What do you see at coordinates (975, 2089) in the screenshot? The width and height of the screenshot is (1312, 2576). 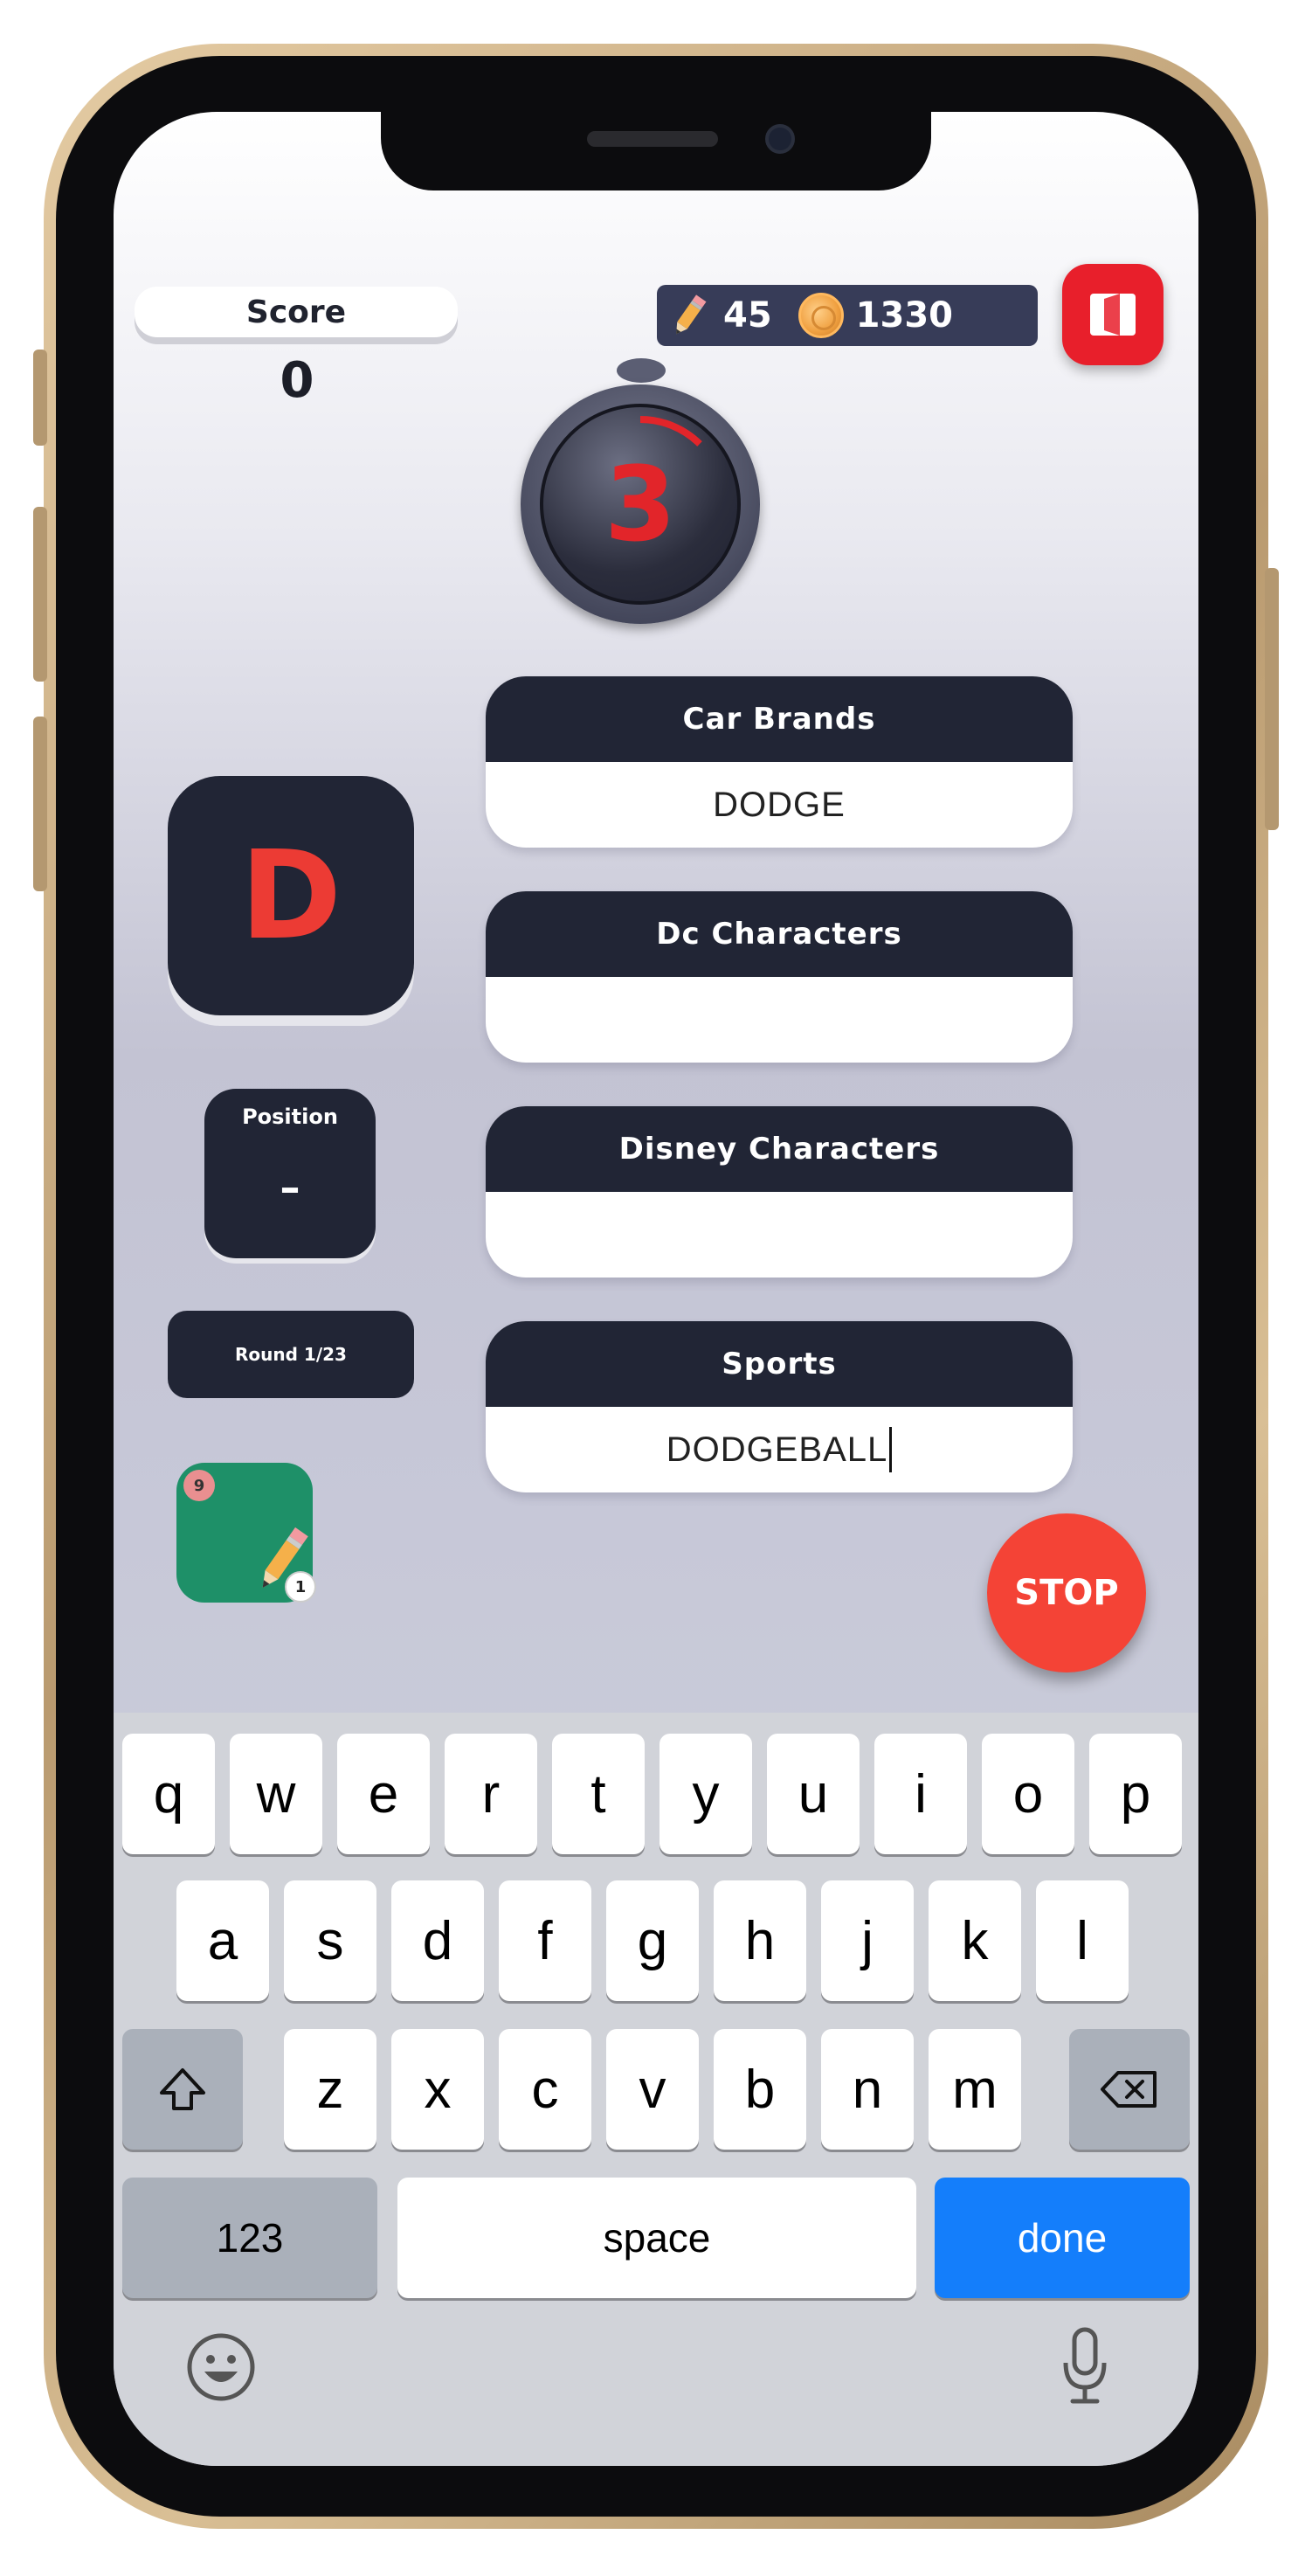 I see `key-m: m` at bounding box center [975, 2089].